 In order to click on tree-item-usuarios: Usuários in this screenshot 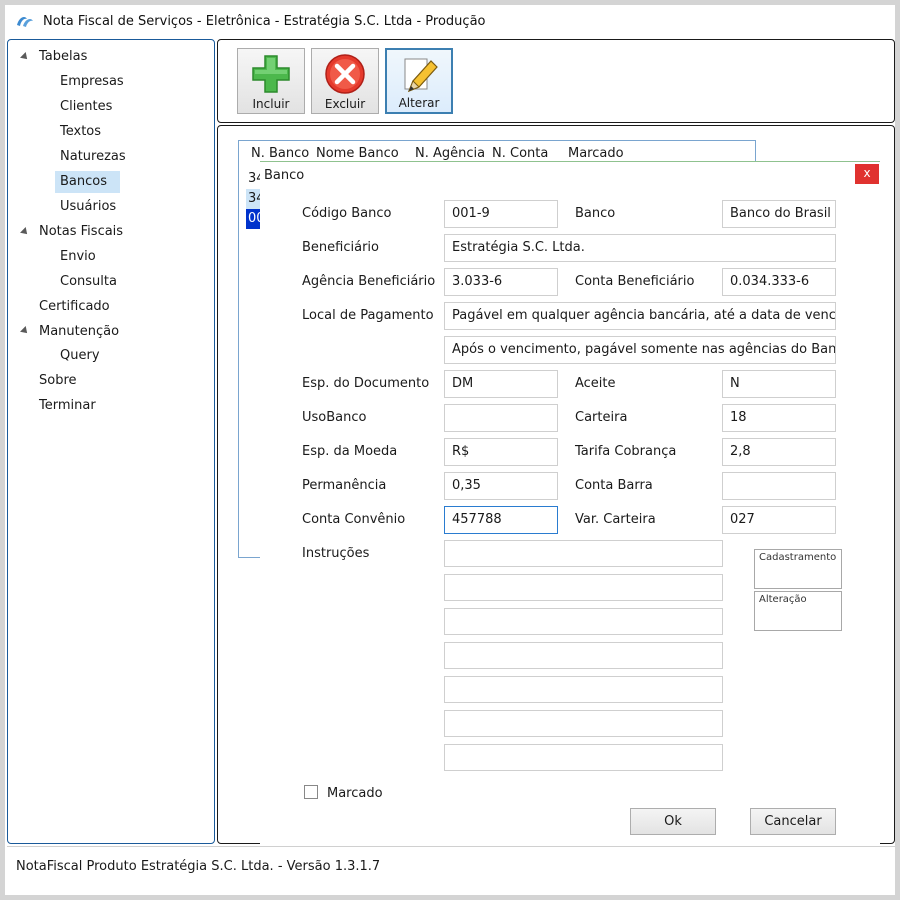, I will do `click(88, 207)`.